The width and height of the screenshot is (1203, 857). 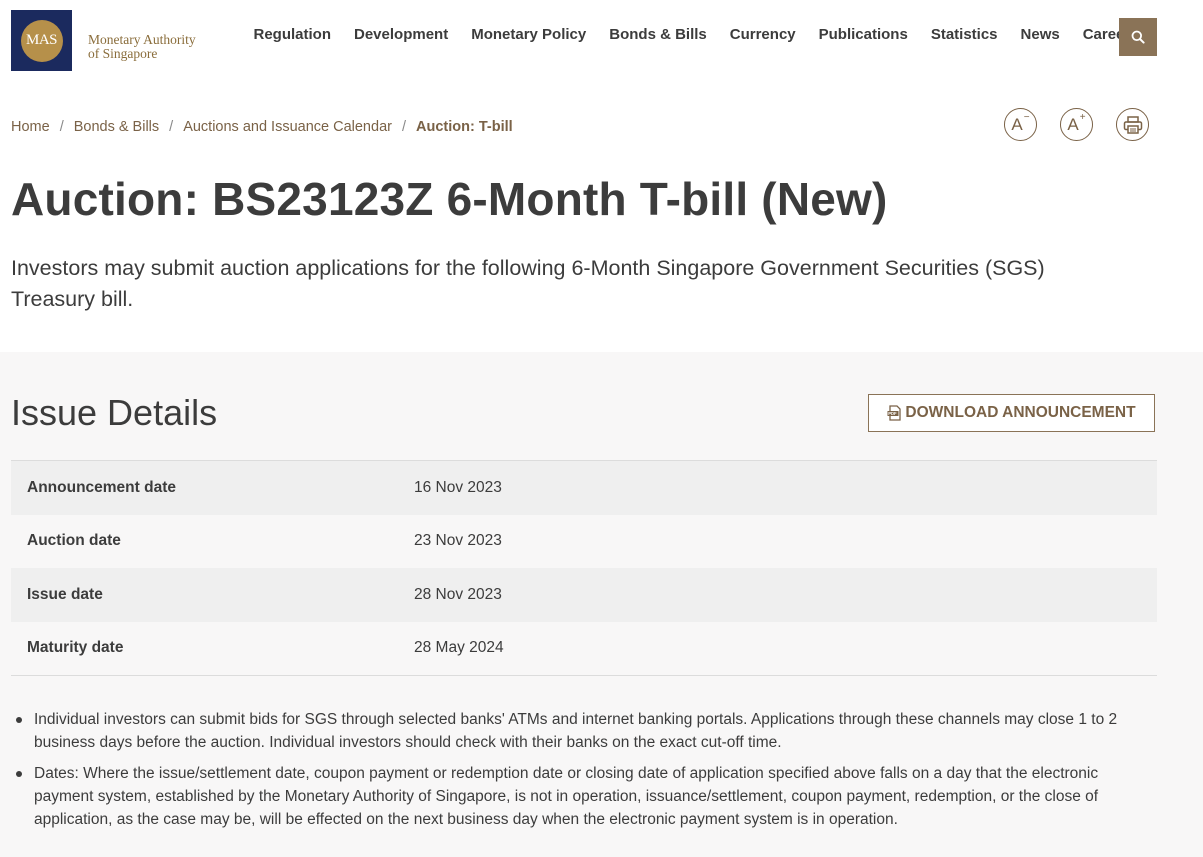 I want to click on search-button, so click(x=1138, y=37).